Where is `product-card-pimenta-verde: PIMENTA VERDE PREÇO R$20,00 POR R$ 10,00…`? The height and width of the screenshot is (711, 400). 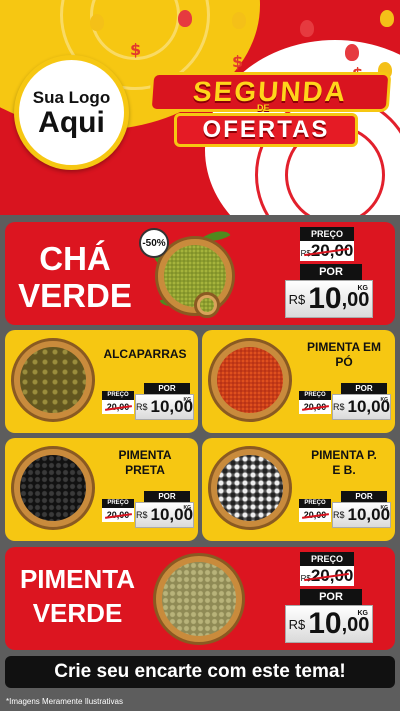
product-card-pimenta-verde: PIMENTA VERDE PREÇO R$20,00 POR R$ 10,00… is located at coordinates (200, 598).